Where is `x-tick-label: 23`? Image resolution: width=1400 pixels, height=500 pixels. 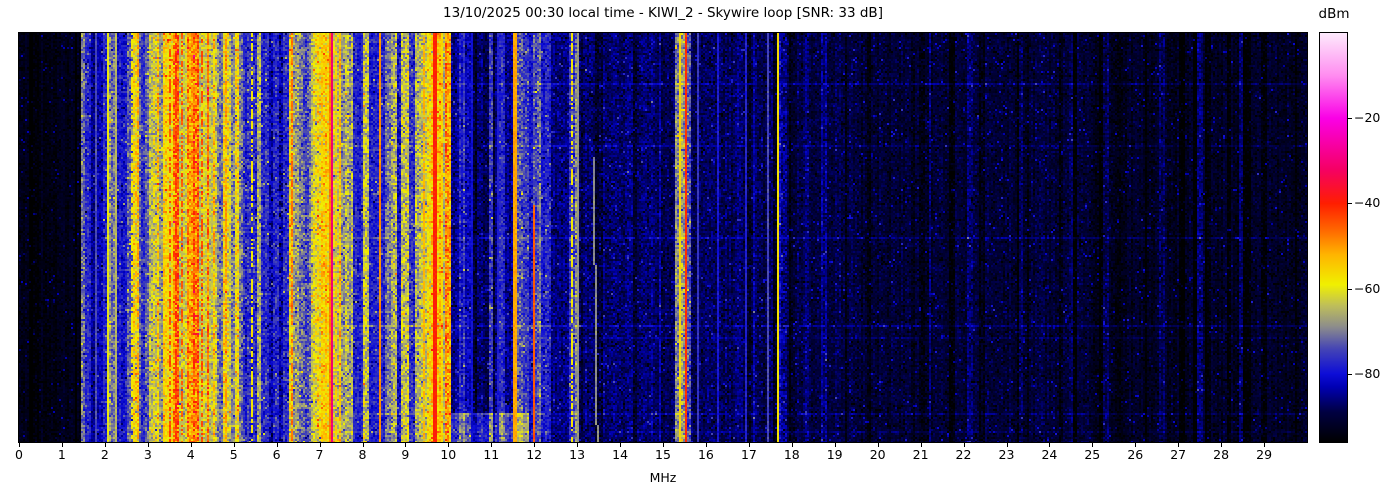
x-tick-label: 23 is located at coordinates (1006, 454).